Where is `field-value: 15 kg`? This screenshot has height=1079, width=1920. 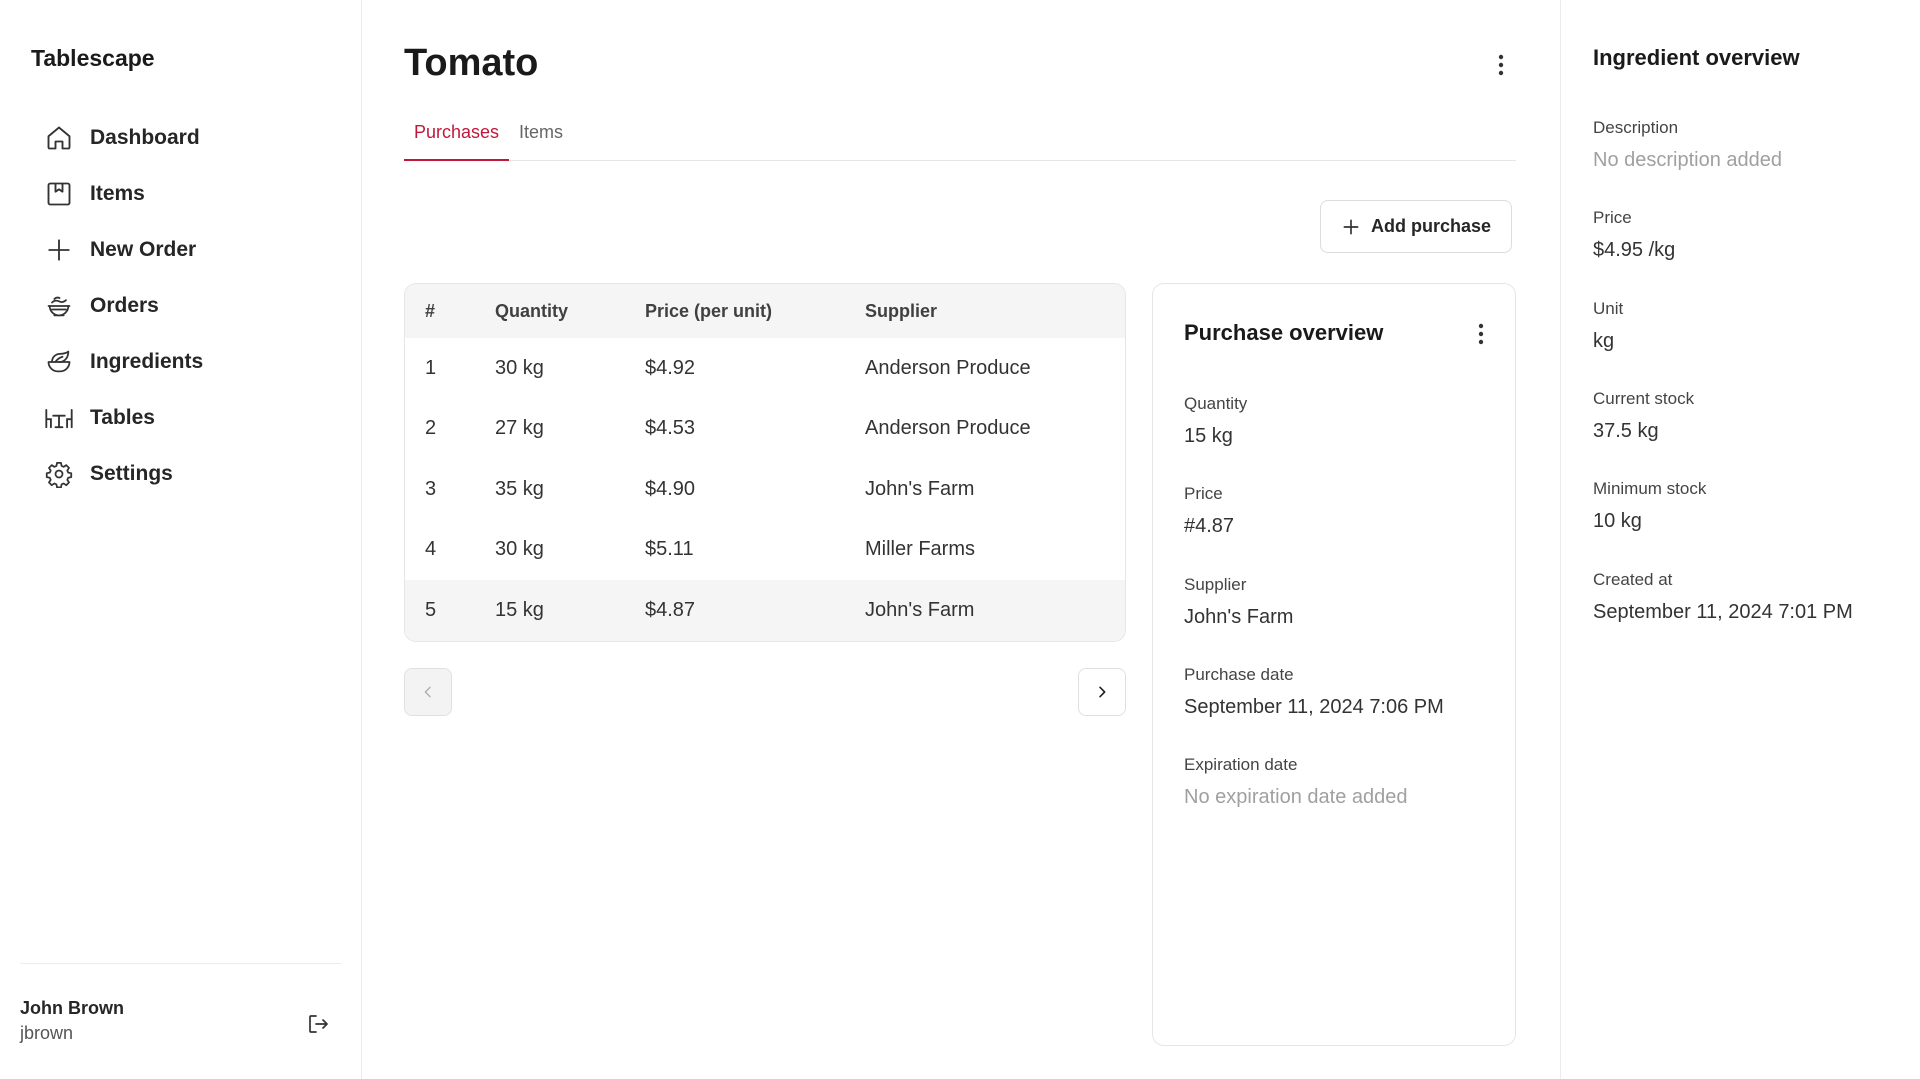
field-value: 15 kg is located at coordinates (1208, 436).